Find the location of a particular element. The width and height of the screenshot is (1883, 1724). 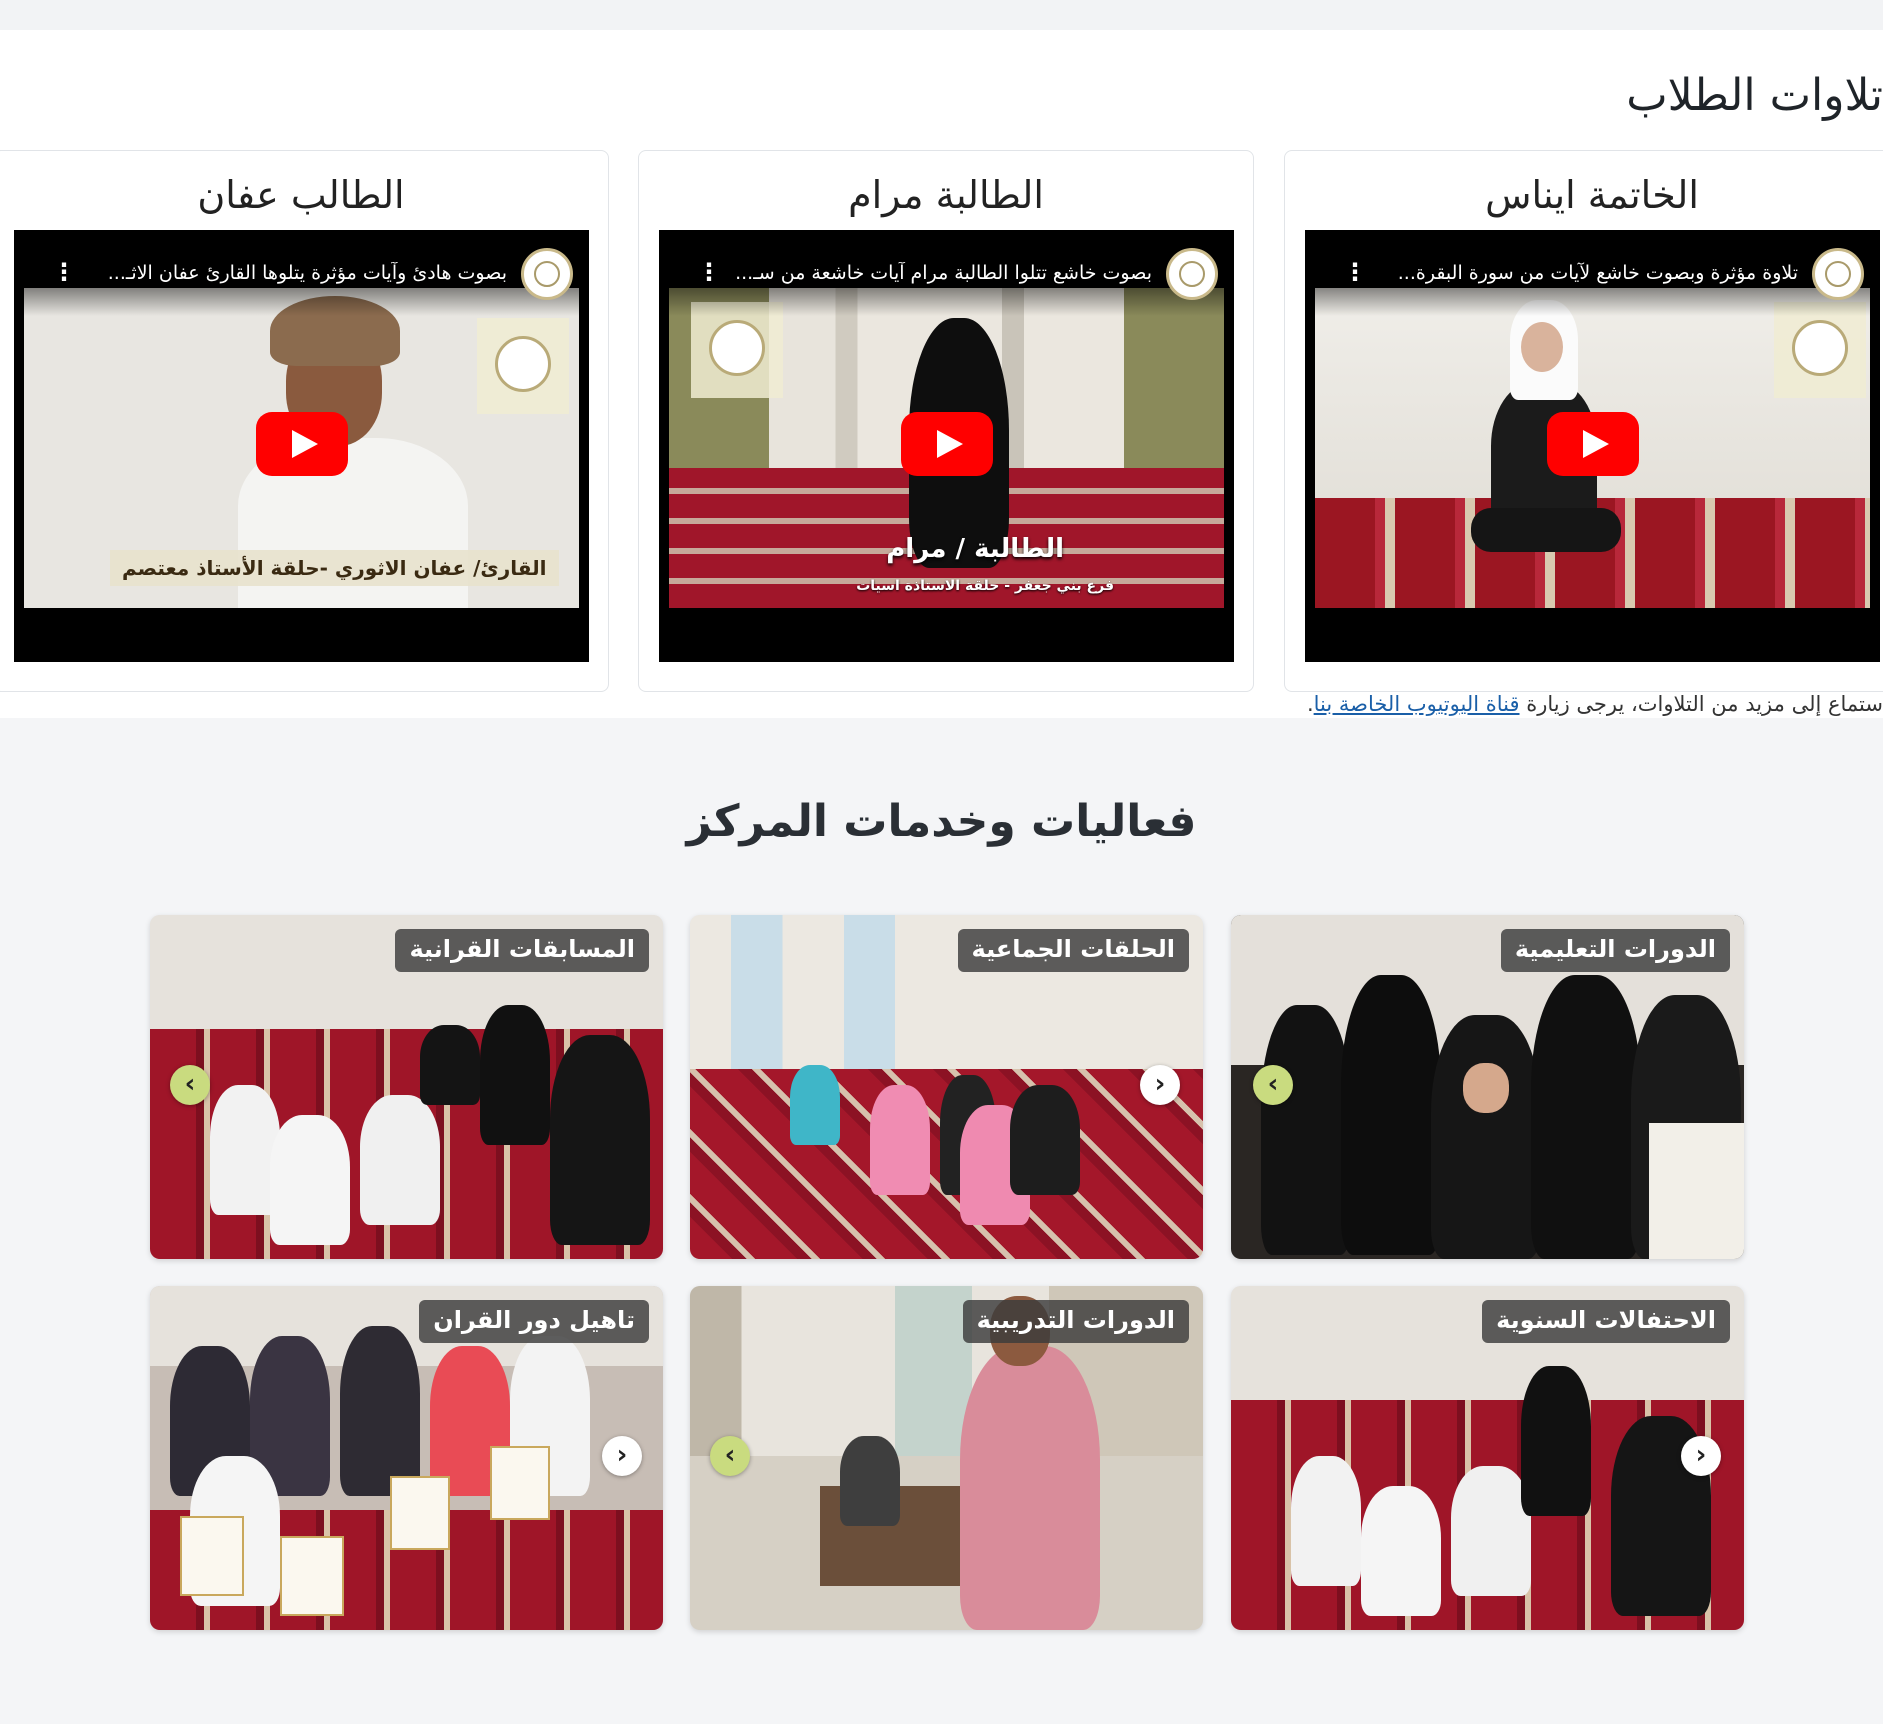

note-text: ستماع إلى مزيد من التلاوات، يرجى زيارة is located at coordinates (1701, 704).